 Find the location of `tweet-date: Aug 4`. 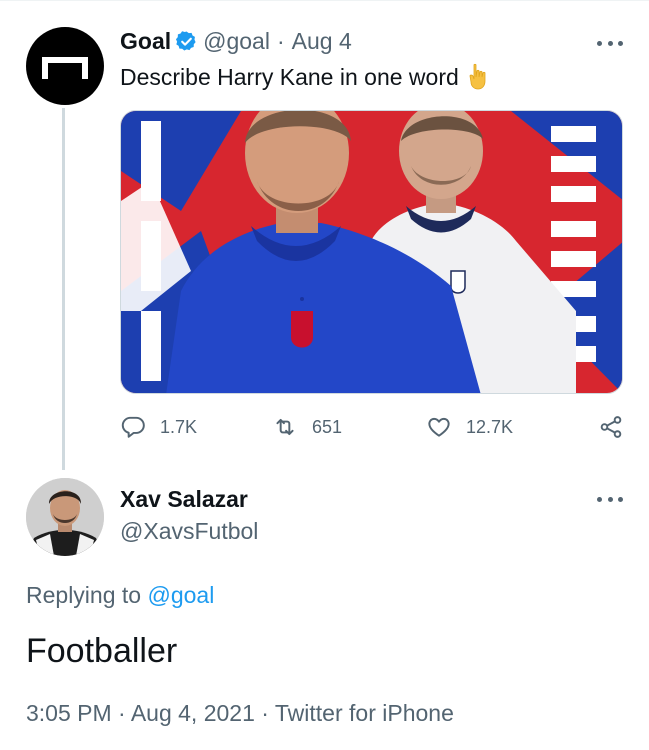

tweet-date: Aug 4 is located at coordinates (322, 41).